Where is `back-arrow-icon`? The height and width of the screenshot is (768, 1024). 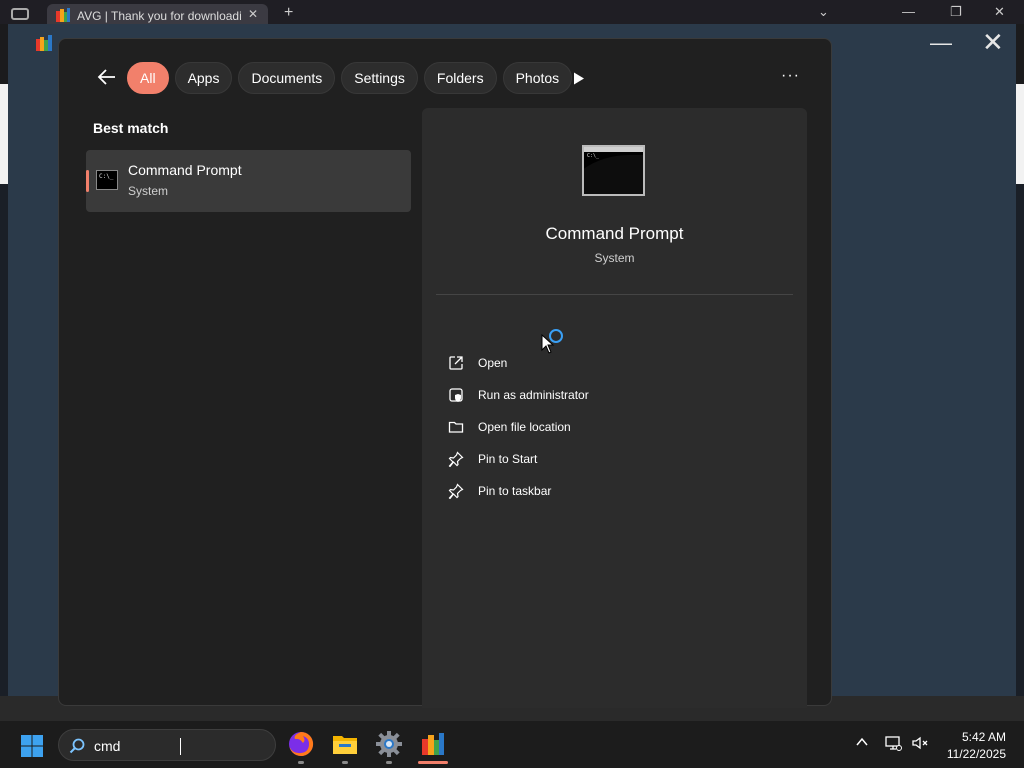 back-arrow-icon is located at coordinates (107, 77).